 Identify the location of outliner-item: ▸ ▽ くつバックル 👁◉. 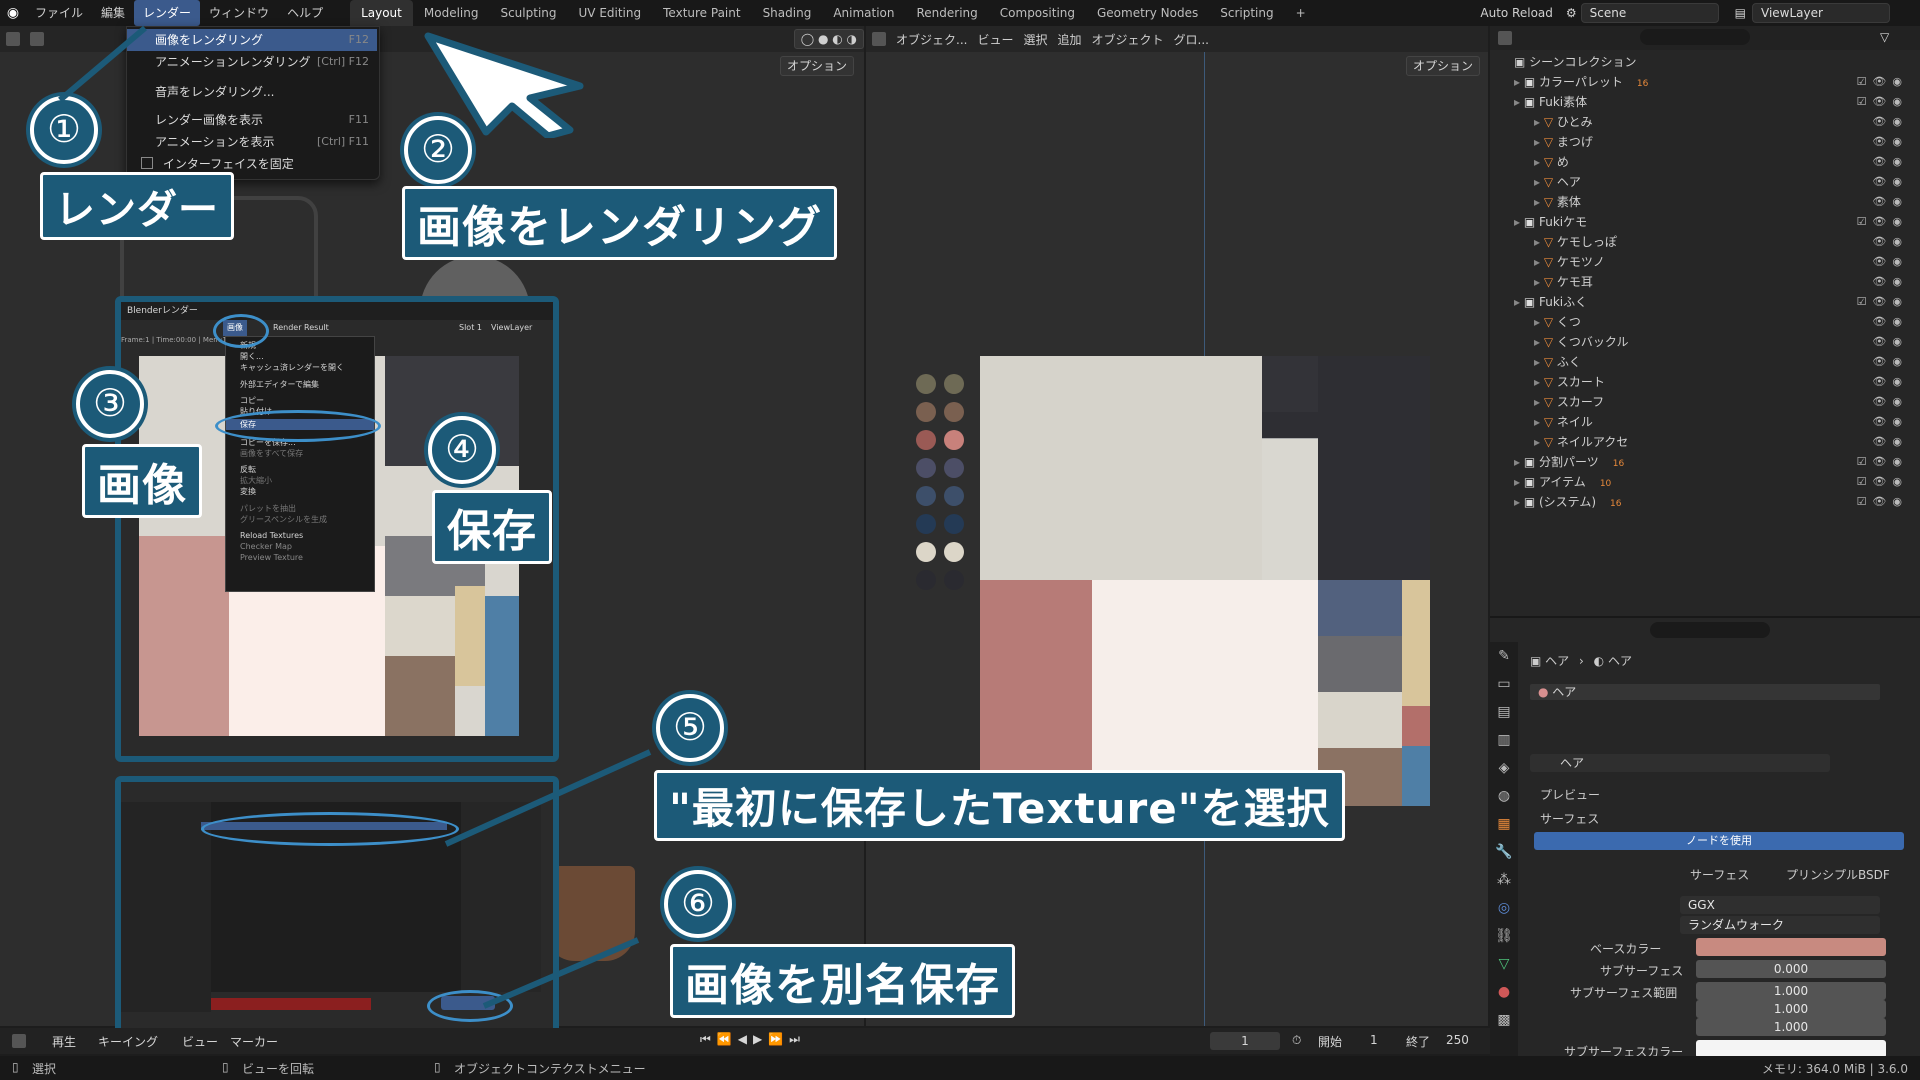
(1705, 342).